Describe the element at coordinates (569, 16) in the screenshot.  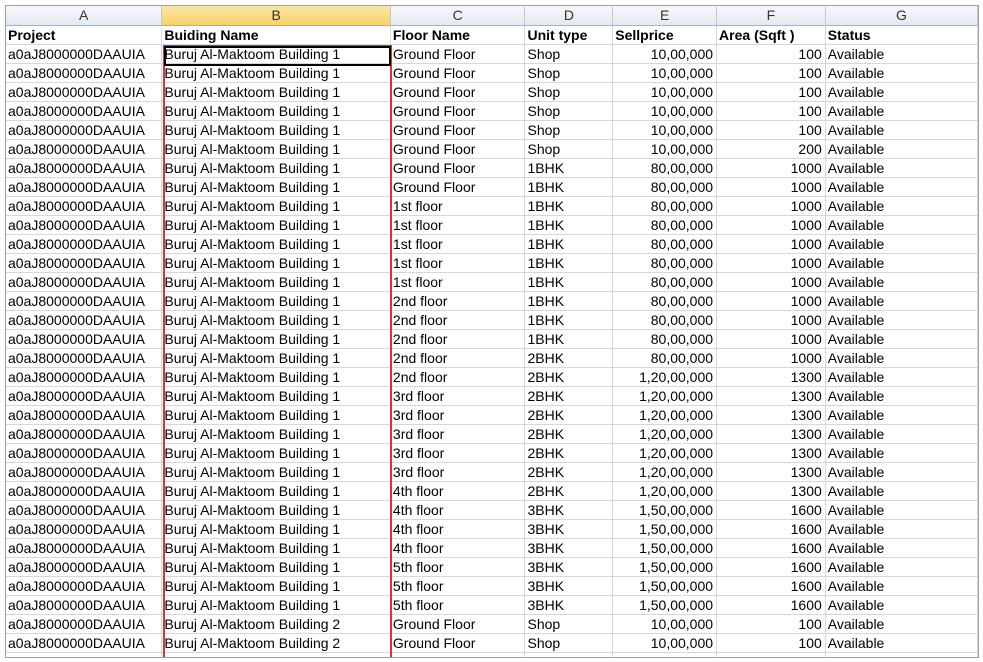
I see `column-header-d: D` at that location.